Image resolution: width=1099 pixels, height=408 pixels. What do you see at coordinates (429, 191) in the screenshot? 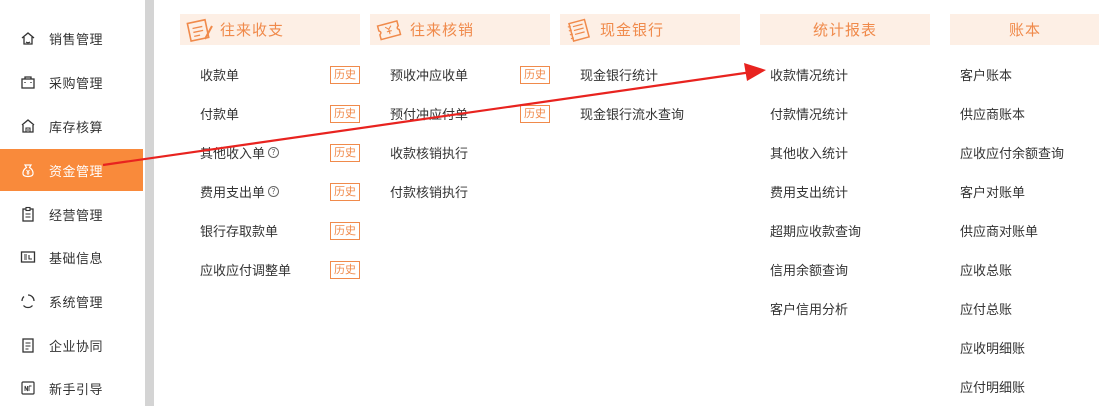
I see `menu-item-payment-writeoff: 付款核销执行` at bounding box center [429, 191].